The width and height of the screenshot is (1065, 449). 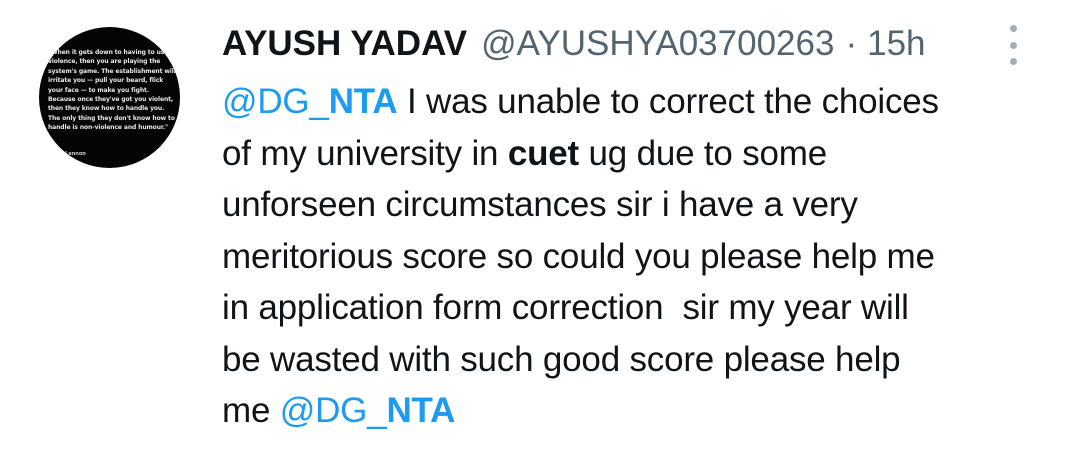 I want to click on more-options-icon, so click(x=1013, y=45).